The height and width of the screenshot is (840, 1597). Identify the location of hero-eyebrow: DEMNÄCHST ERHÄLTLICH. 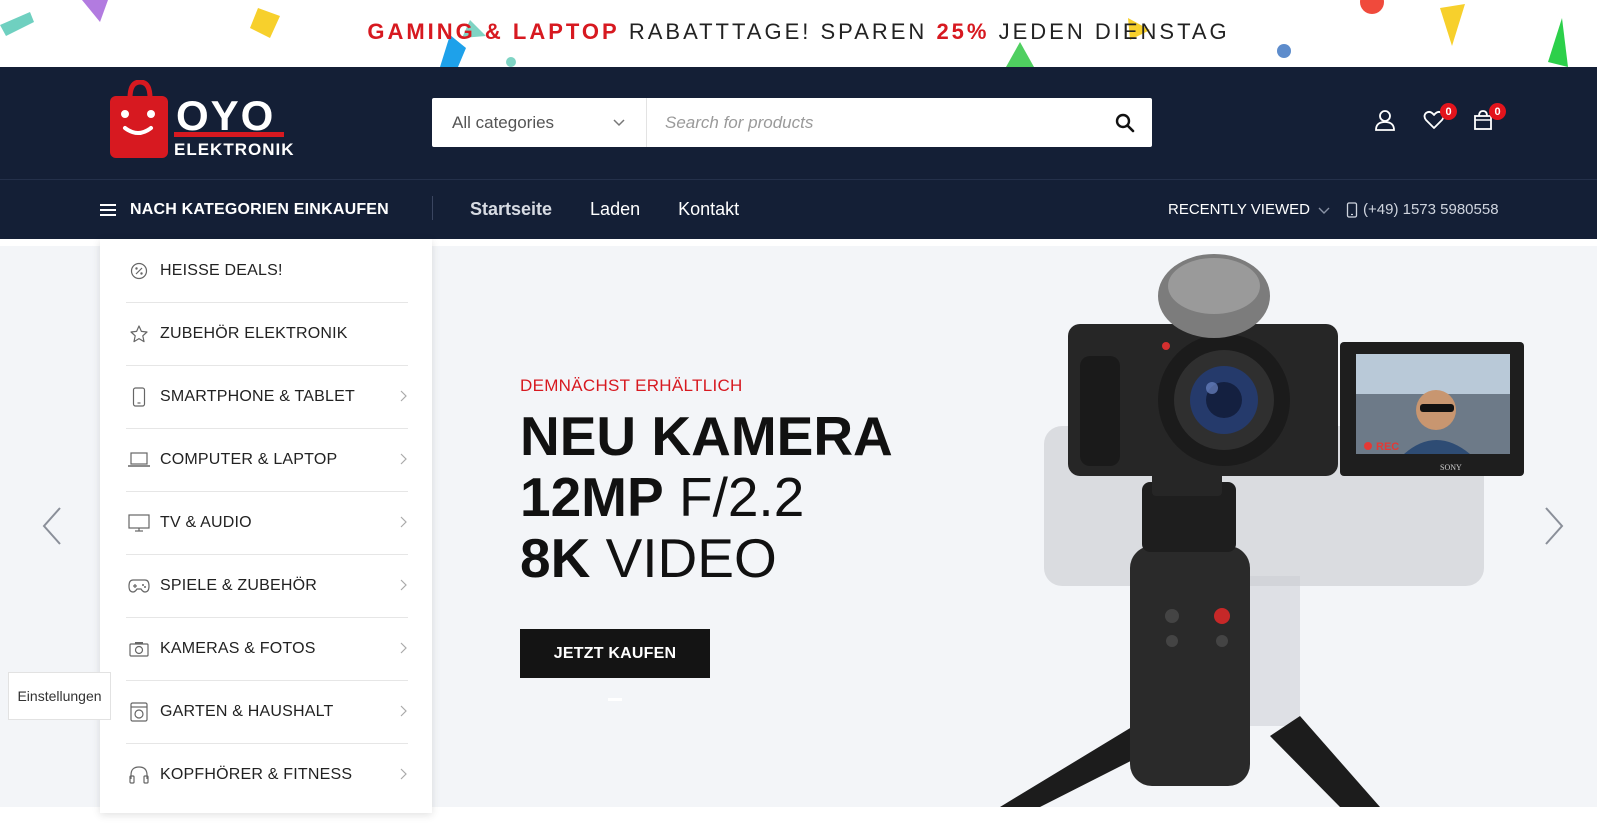
(631, 385).